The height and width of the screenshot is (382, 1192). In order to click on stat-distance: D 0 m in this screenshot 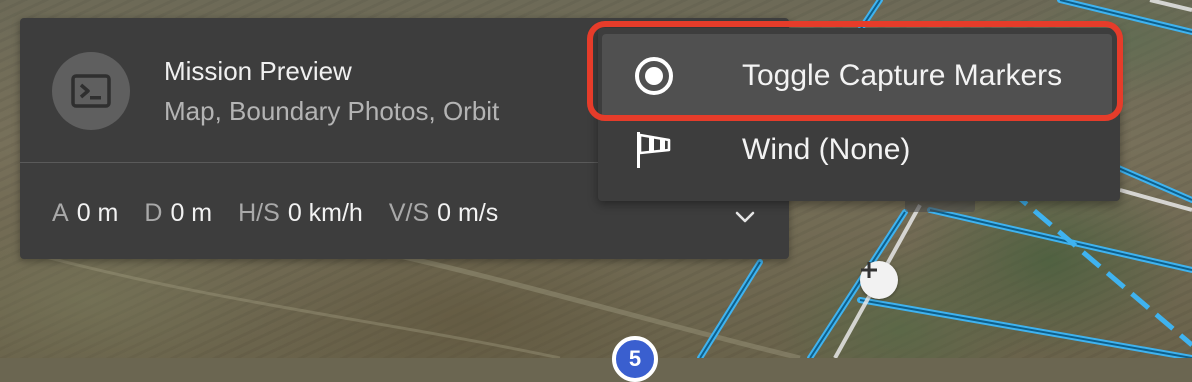, I will do `click(178, 213)`.